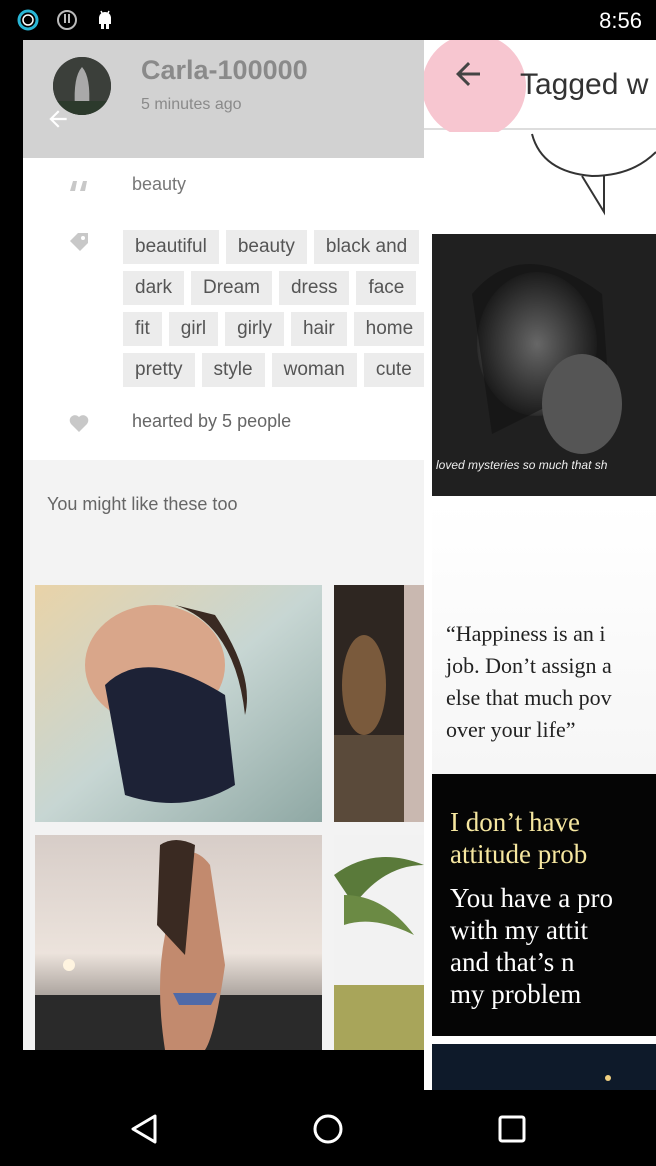 The image size is (656, 1166). I want to click on quote-line: I don’t have, so click(515, 822).